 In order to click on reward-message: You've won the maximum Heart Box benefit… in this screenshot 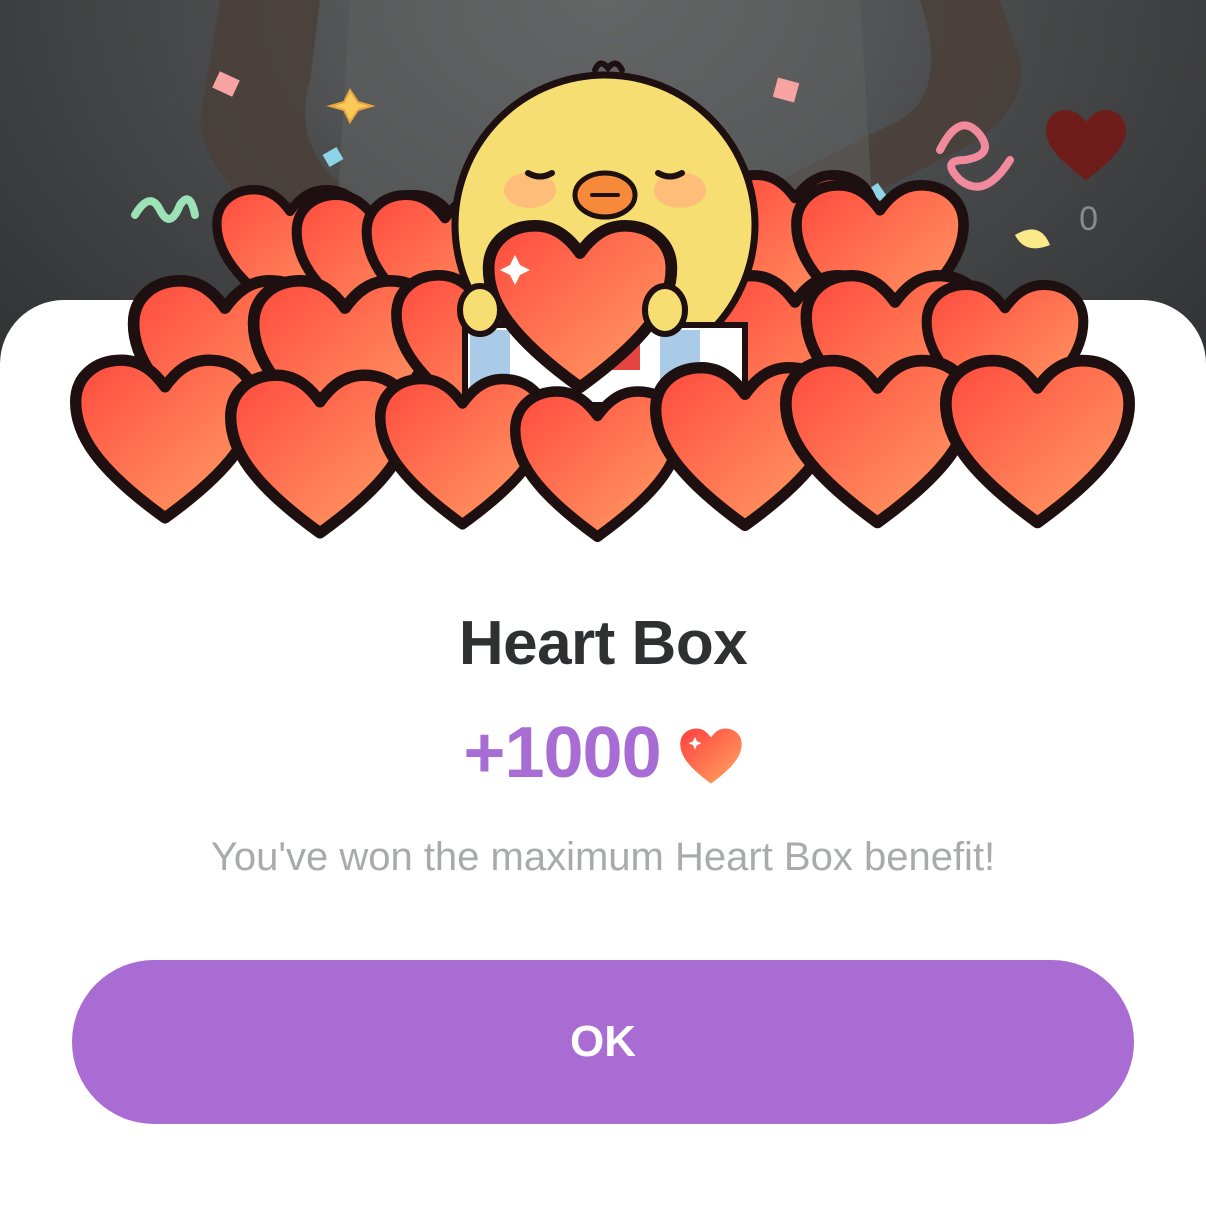, I will do `click(603, 857)`.